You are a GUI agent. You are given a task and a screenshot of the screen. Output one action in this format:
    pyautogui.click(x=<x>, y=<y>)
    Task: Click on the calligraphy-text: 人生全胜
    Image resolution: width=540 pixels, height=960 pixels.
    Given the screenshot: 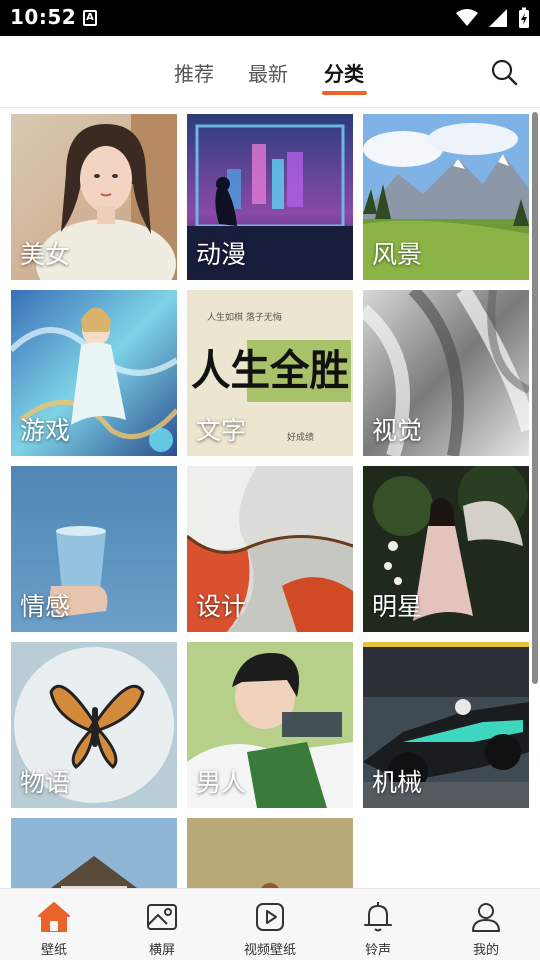 What is the action you would take?
    pyautogui.click(x=270, y=370)
    